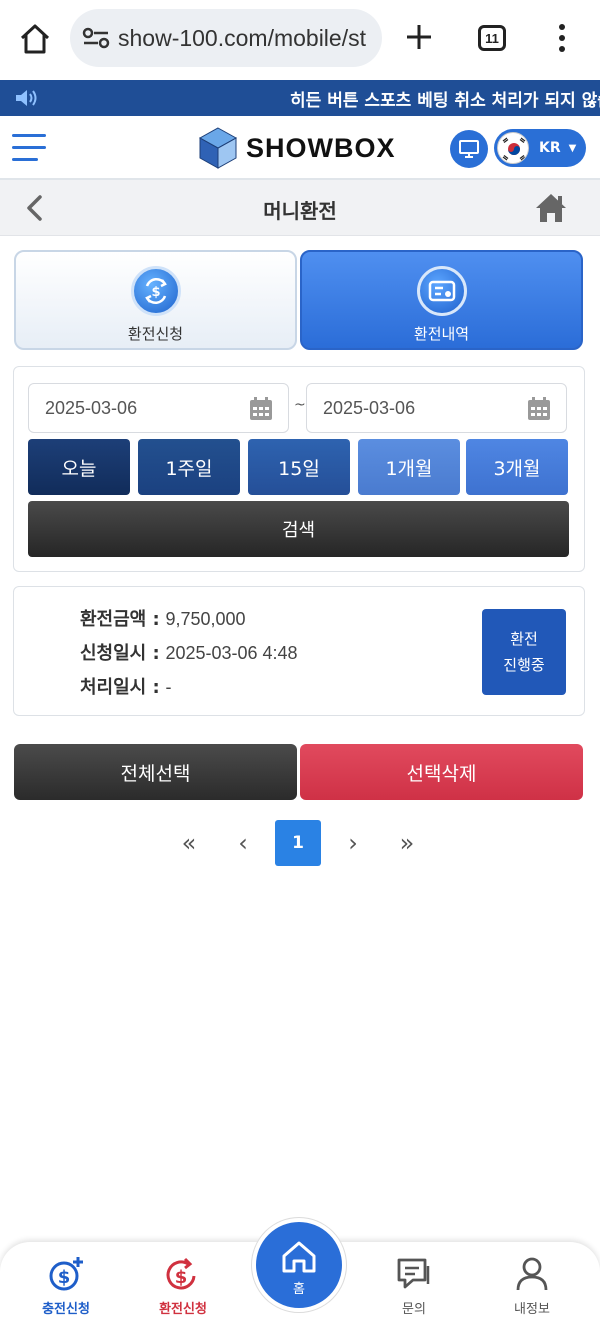 The image size is (600, 1333). I want to click on period-1week-button: 1주일, so click(189, 467).